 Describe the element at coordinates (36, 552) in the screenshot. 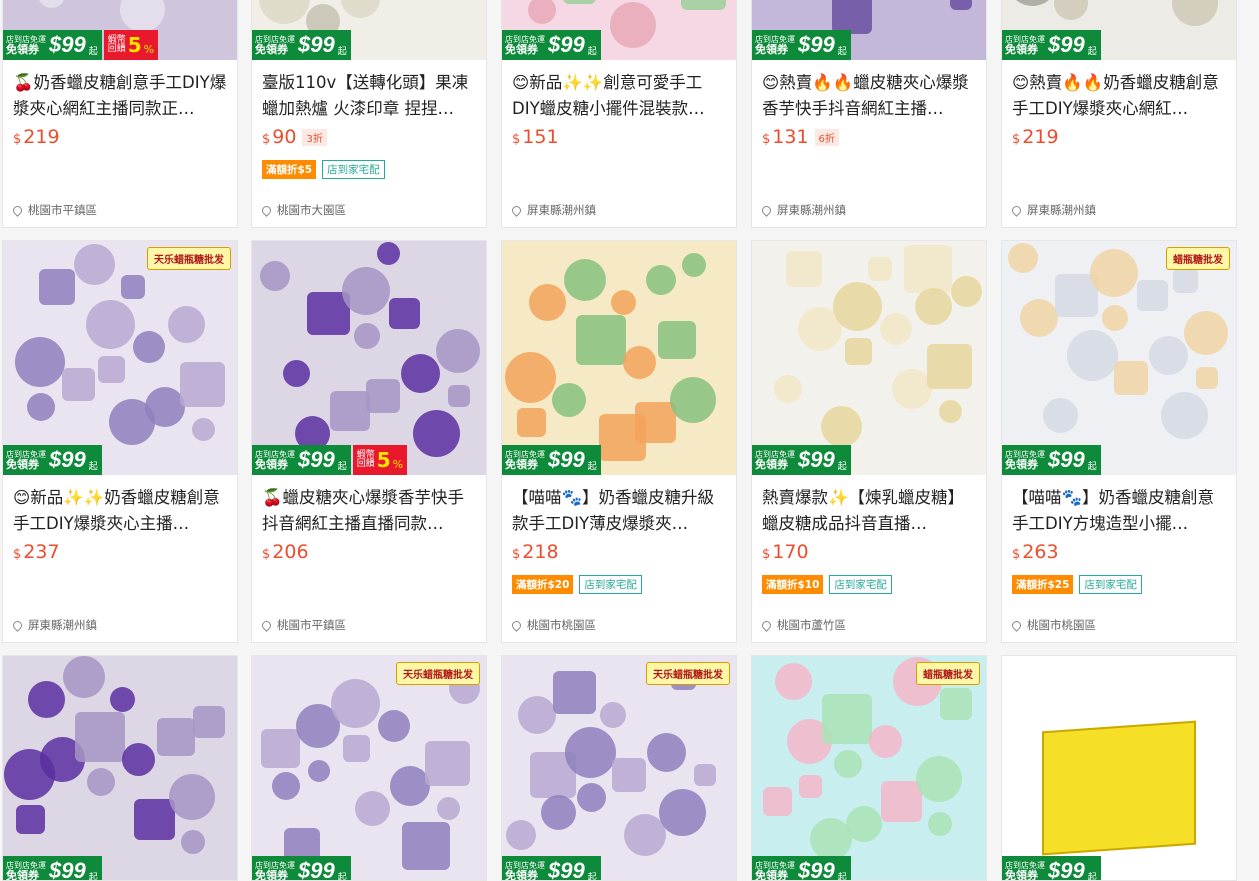

I see `product-price: $237` at that location.